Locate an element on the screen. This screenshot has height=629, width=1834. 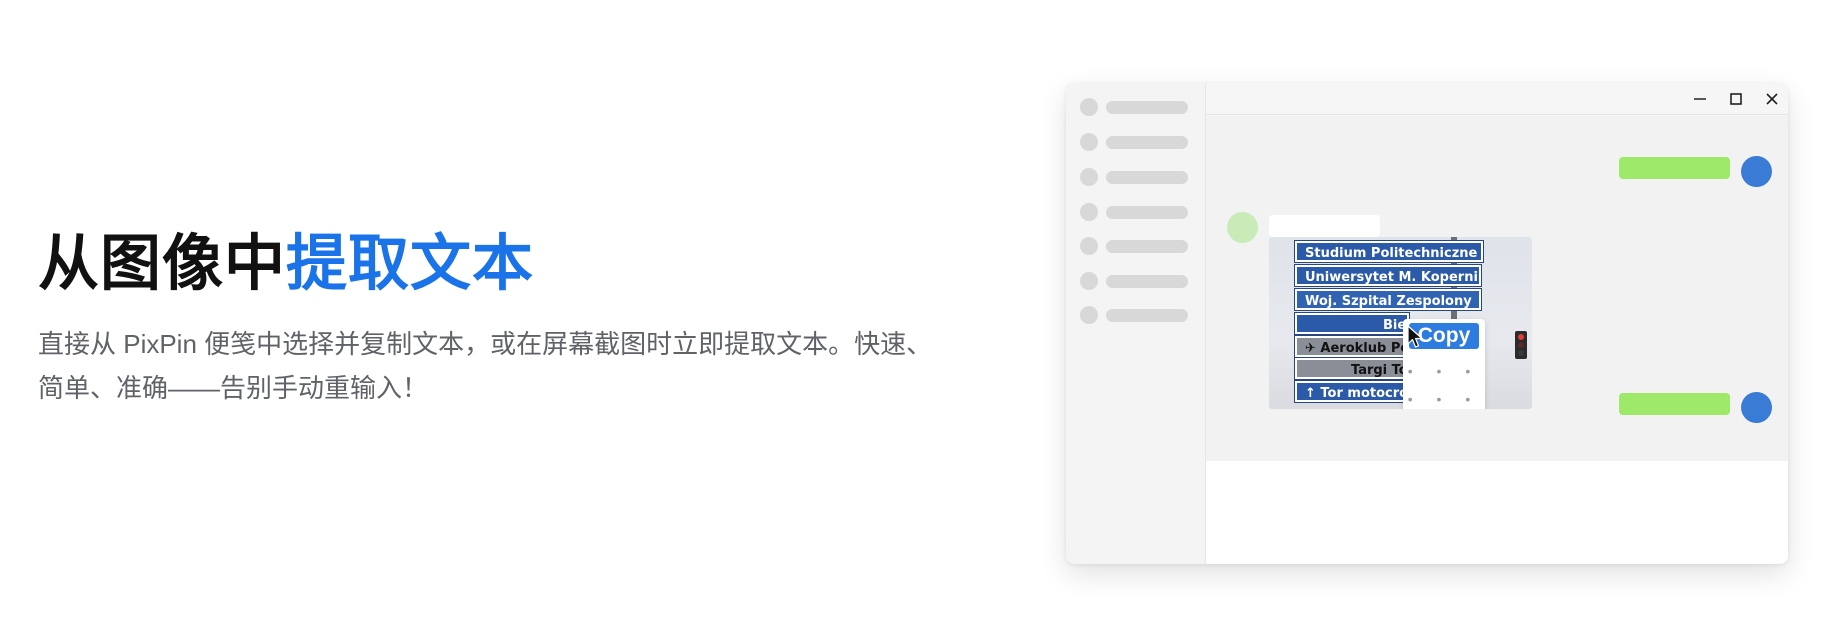
message-input-area is located at coordinates (1497, 512).